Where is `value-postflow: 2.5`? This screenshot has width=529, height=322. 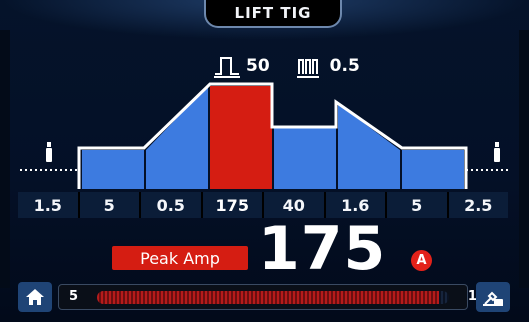 value-postflow: 2.5 is located at coordinates (479, 205).